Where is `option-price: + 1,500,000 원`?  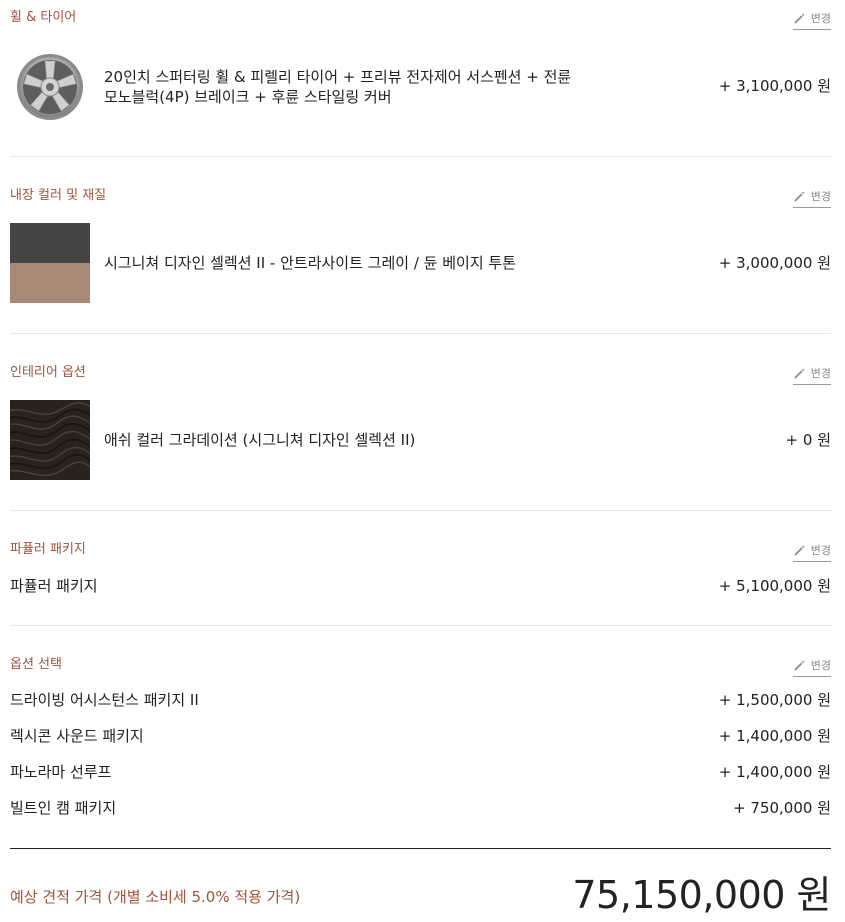 option-price: + 1,500,000 원 is located at coordinates (774, 700).